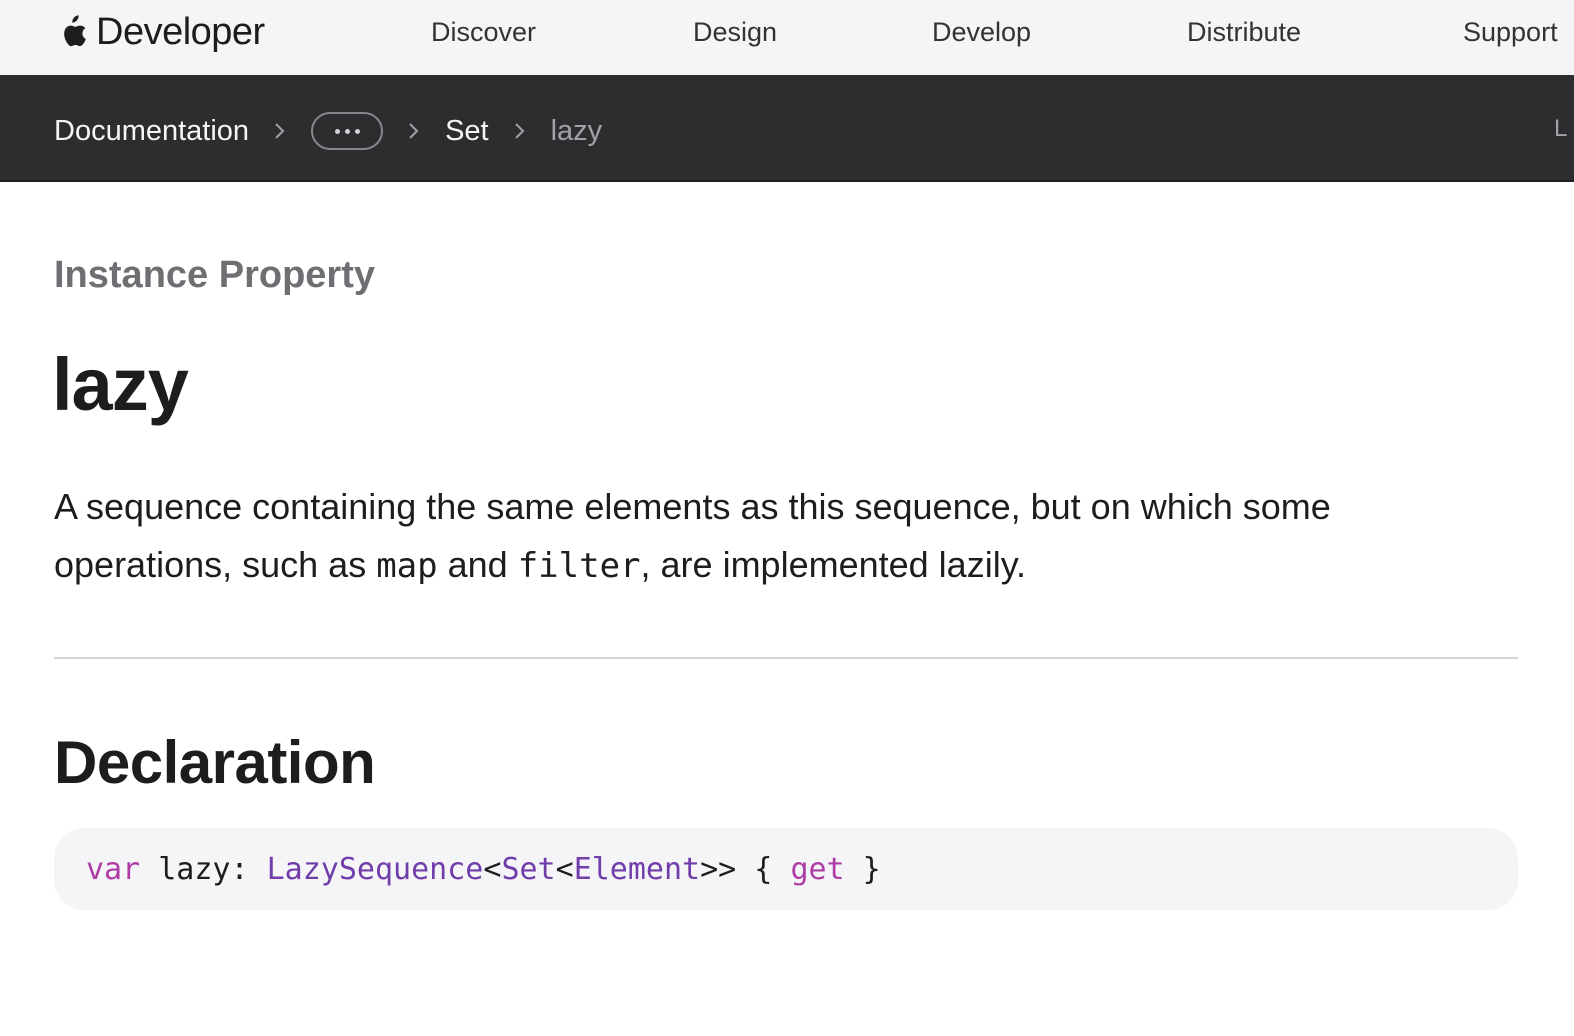 Image resolution: width=1574 pixels, height=1036 pixels. Describe the element at coordinates (467, 131) in the screenshot. I see `breadcrumb-set: Set` at that location.